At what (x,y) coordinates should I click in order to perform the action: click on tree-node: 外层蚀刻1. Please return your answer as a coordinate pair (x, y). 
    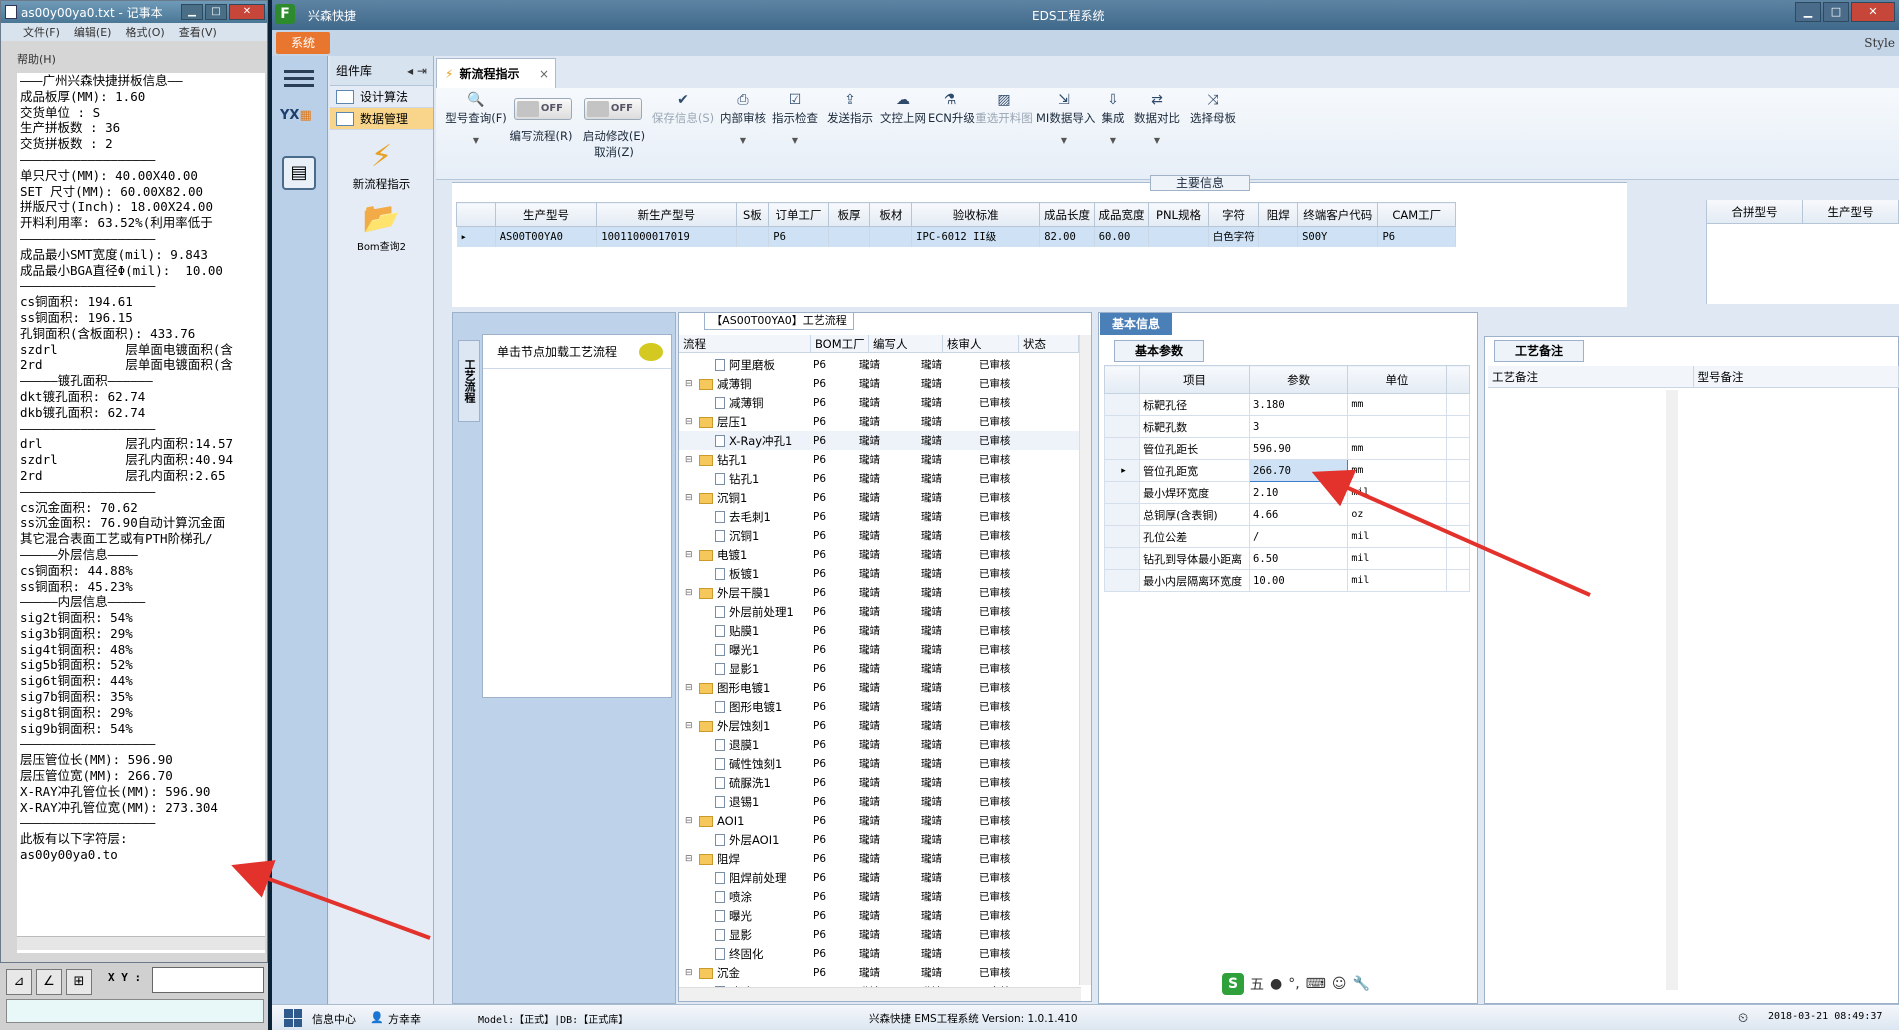
    Looking at the image, I should click on (754, 726).